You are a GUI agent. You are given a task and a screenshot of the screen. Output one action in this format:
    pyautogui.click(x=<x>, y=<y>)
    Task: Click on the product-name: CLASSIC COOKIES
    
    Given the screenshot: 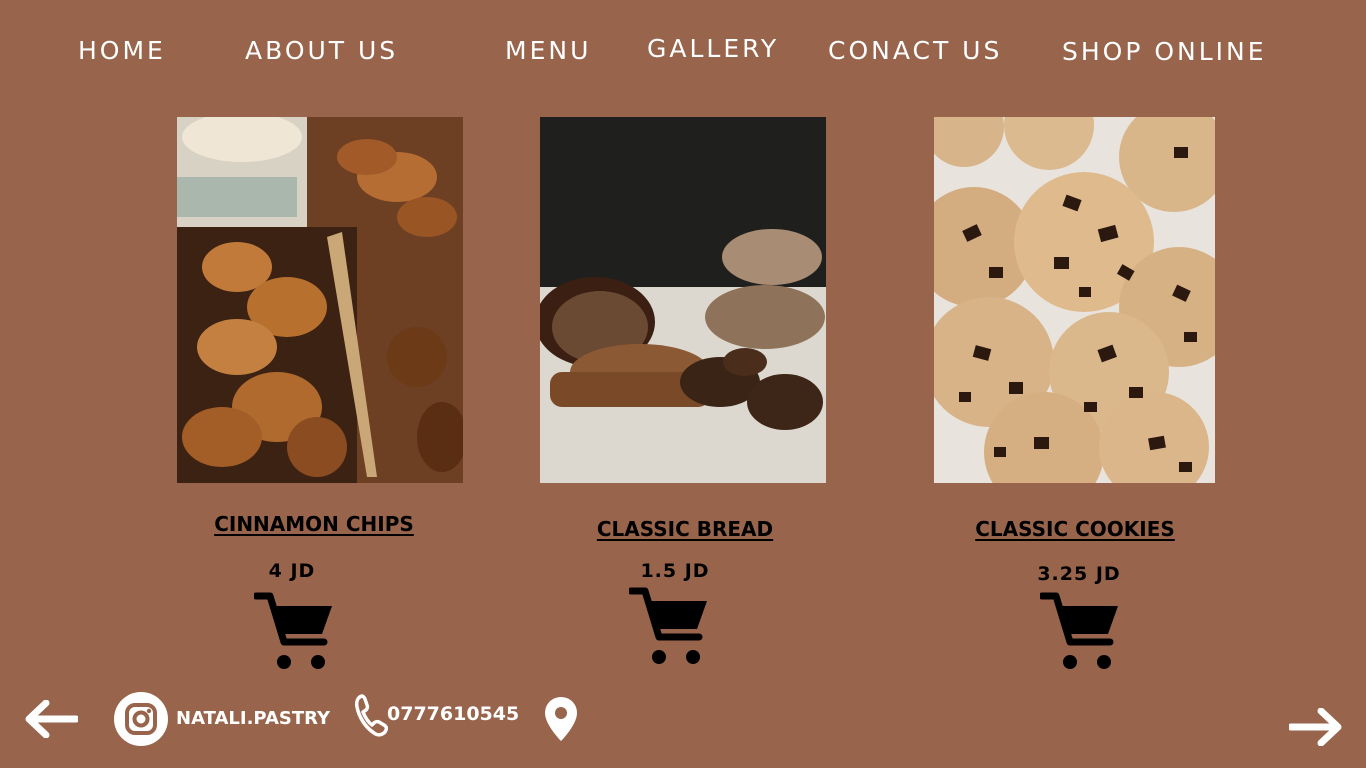 What is the action you would take?
    pyautogui.click(x=1075, y=529)
    